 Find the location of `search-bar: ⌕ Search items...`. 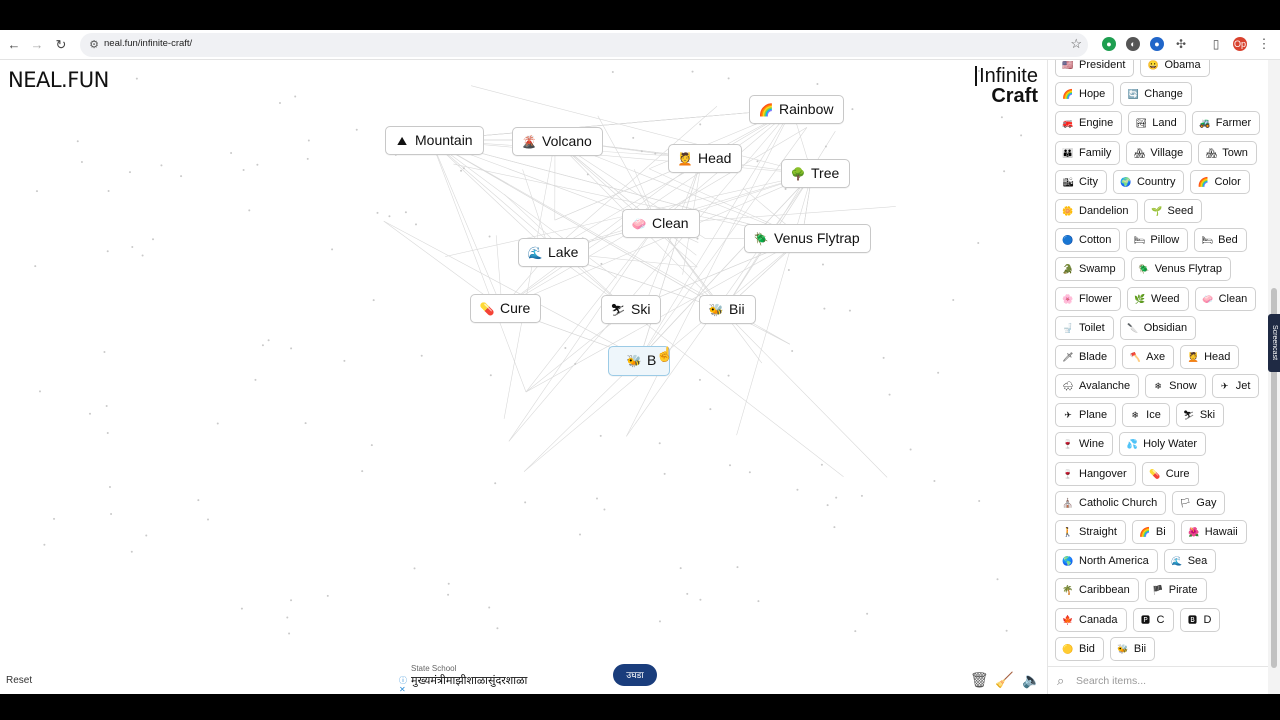

search-bar: ⌕ Search items... is located at coordinates (1158, 680).